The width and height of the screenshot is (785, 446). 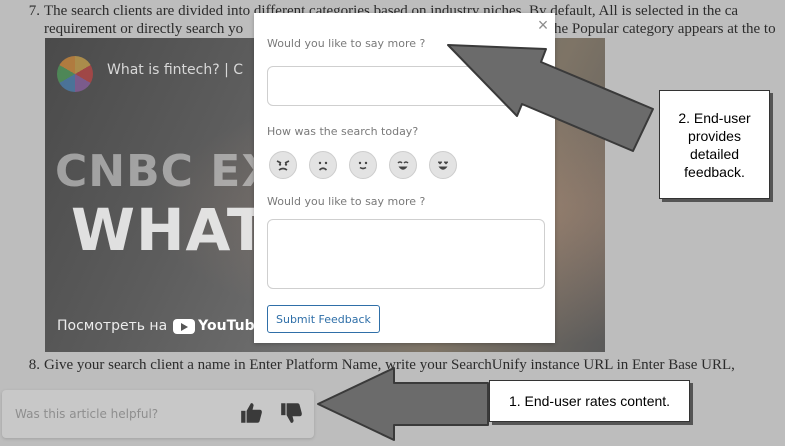 What do you see at coordinates (346, 201) in the screenshot?
I see `say-more-label-bottom: Would you like to say more ?` at bounding box center [346, 201].